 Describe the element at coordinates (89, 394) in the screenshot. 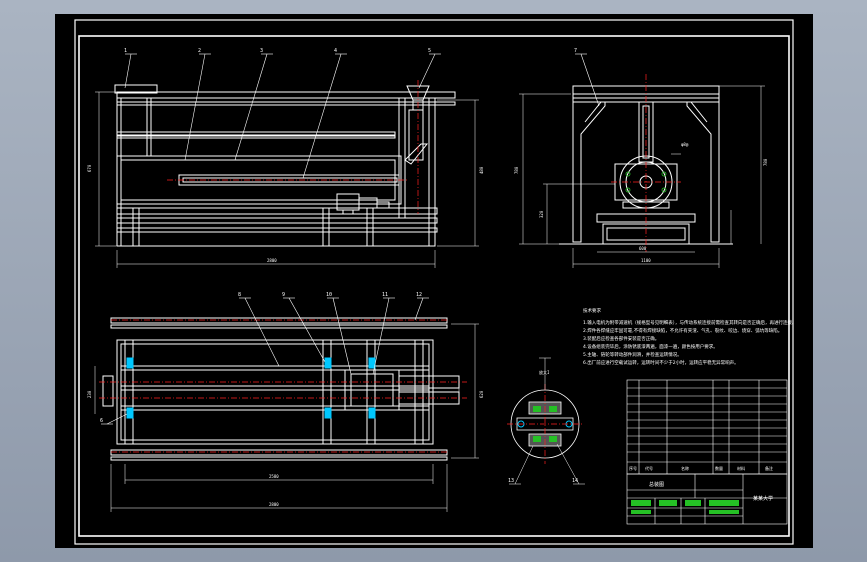

I see `plan-dim-small: 230` at that location.